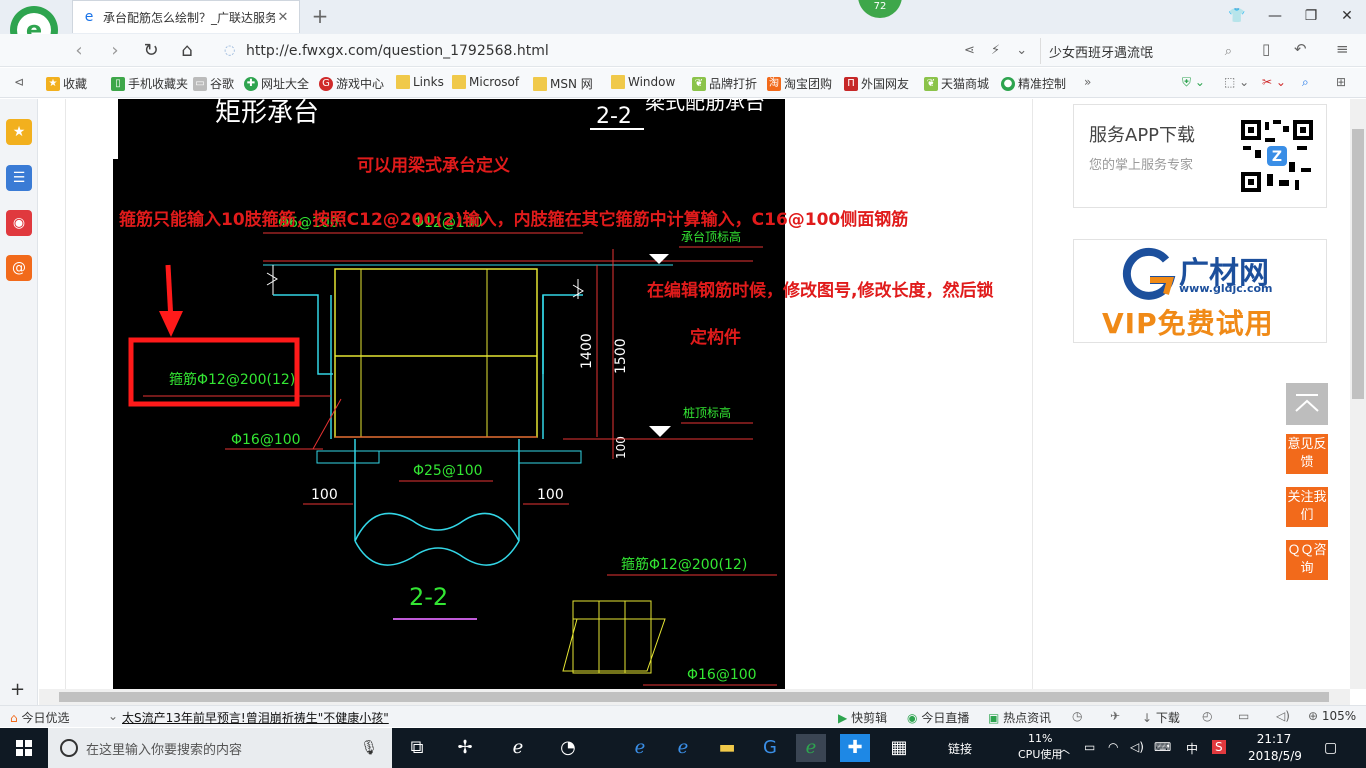 The width and height of the screenshot is (1366, 768). Describe the element at coordinates (1087, 82) in the screenshot. I see `more-bookmarks-icon: »` at that location.